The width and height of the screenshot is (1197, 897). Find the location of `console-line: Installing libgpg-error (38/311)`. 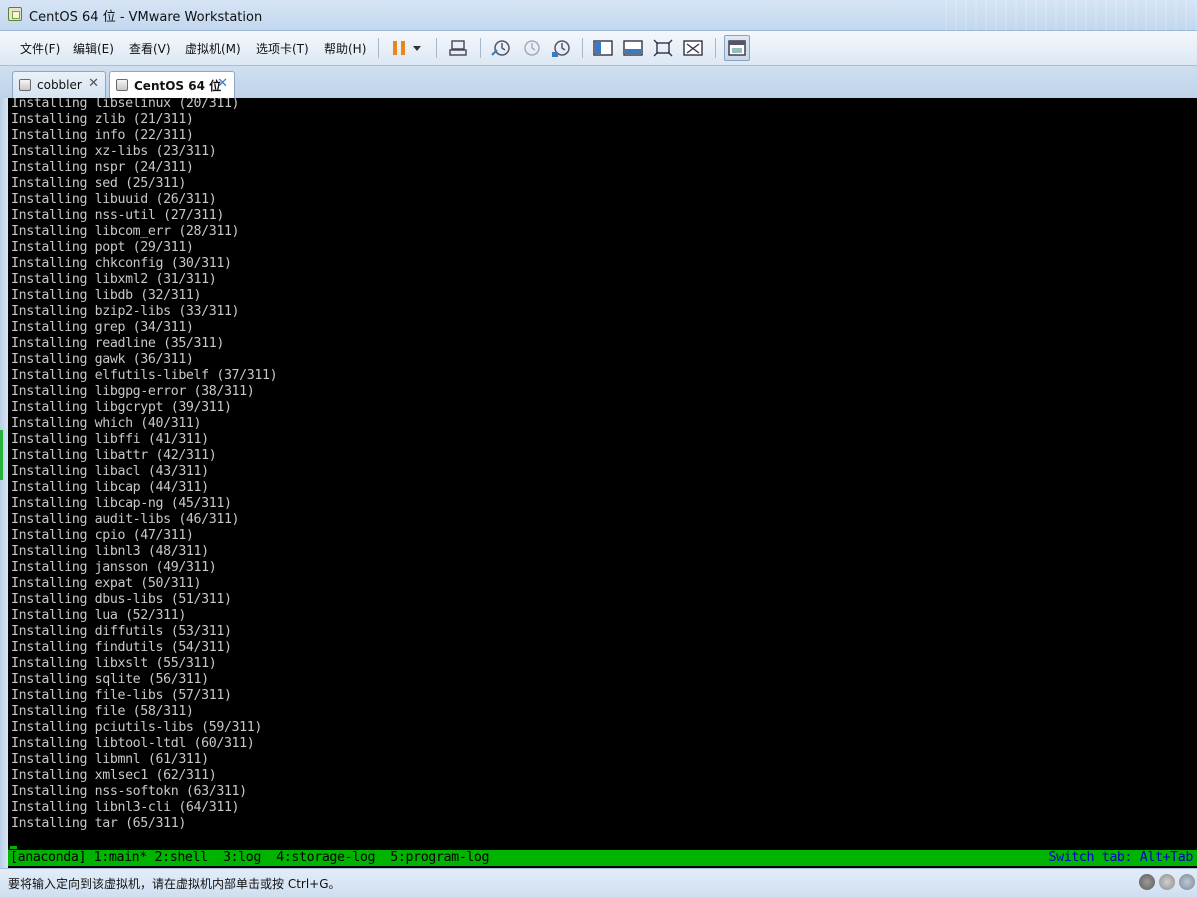

console-line: Installing libgpg-error (38/311) is located at coordinates (133, 391).